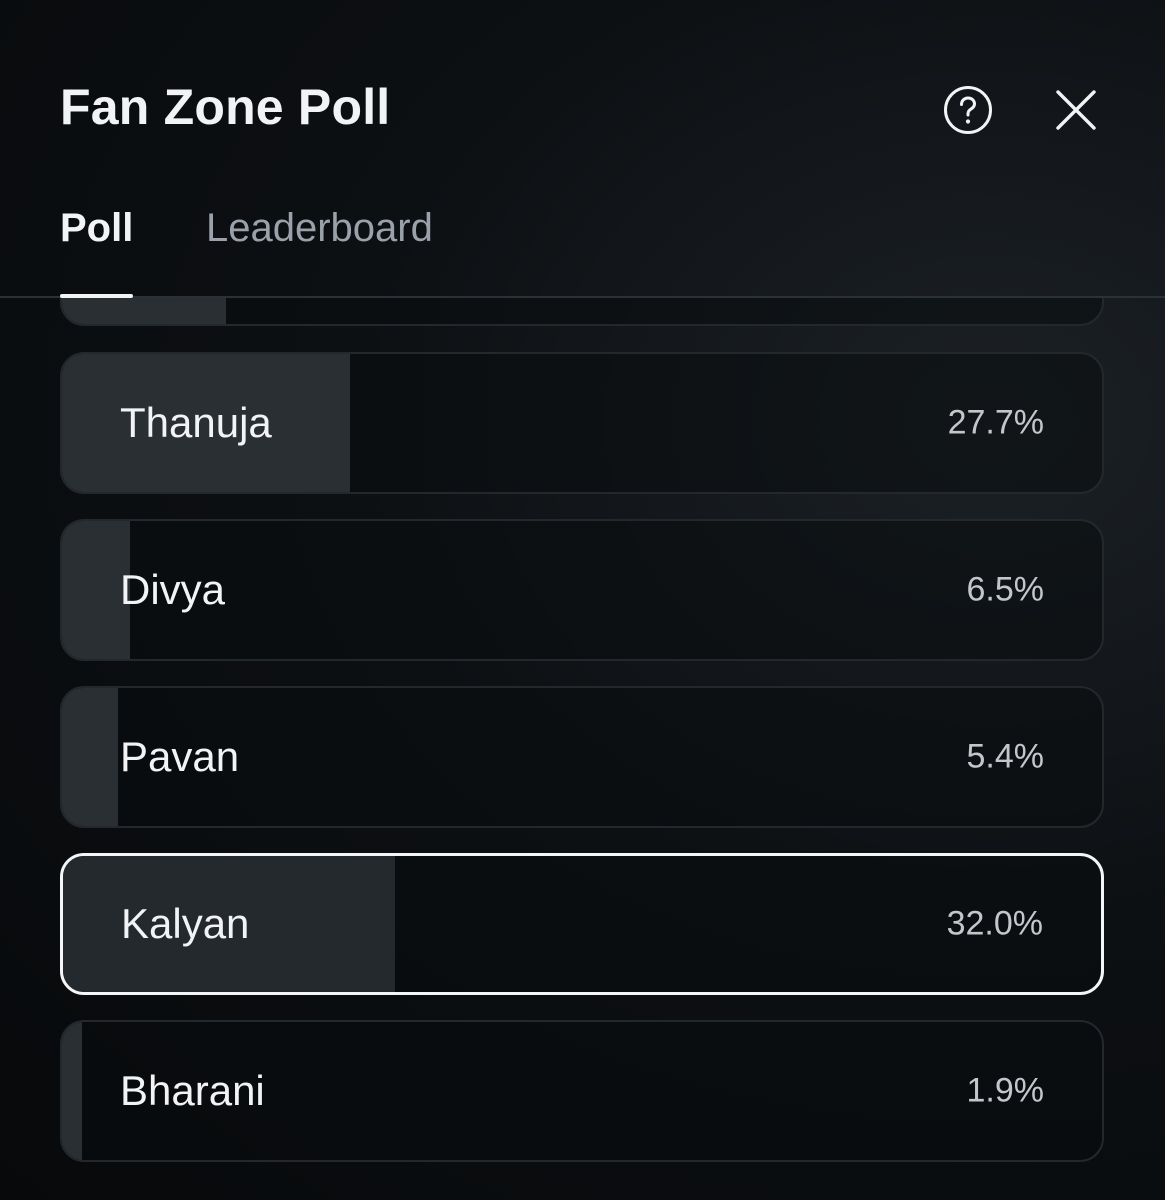 This screenshot has width=1165, height=1200. What do you see at coordinates (1005, 756) in the screenshot?
I see `option-percent: 5.4%` at bounding box center [1005, 756].